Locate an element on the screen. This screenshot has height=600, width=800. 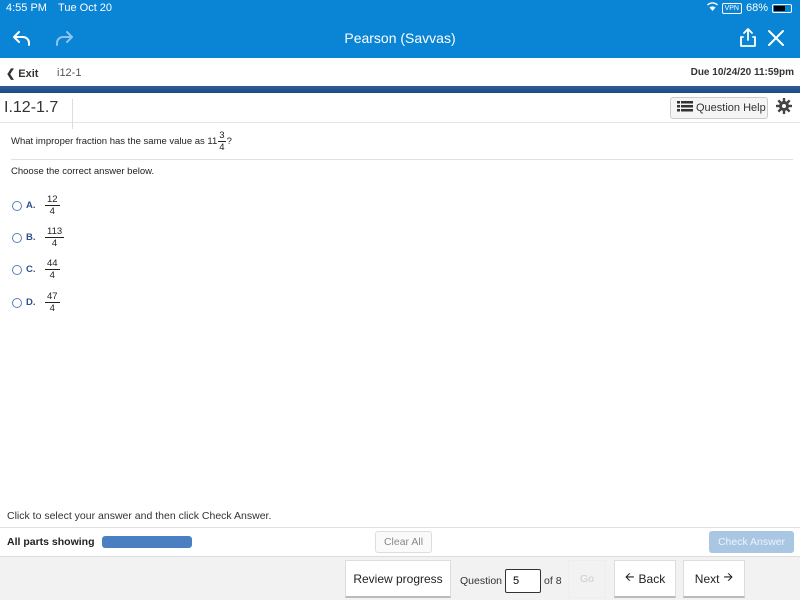
fraction-numerator: 44 is located at coordinates (52, 264).